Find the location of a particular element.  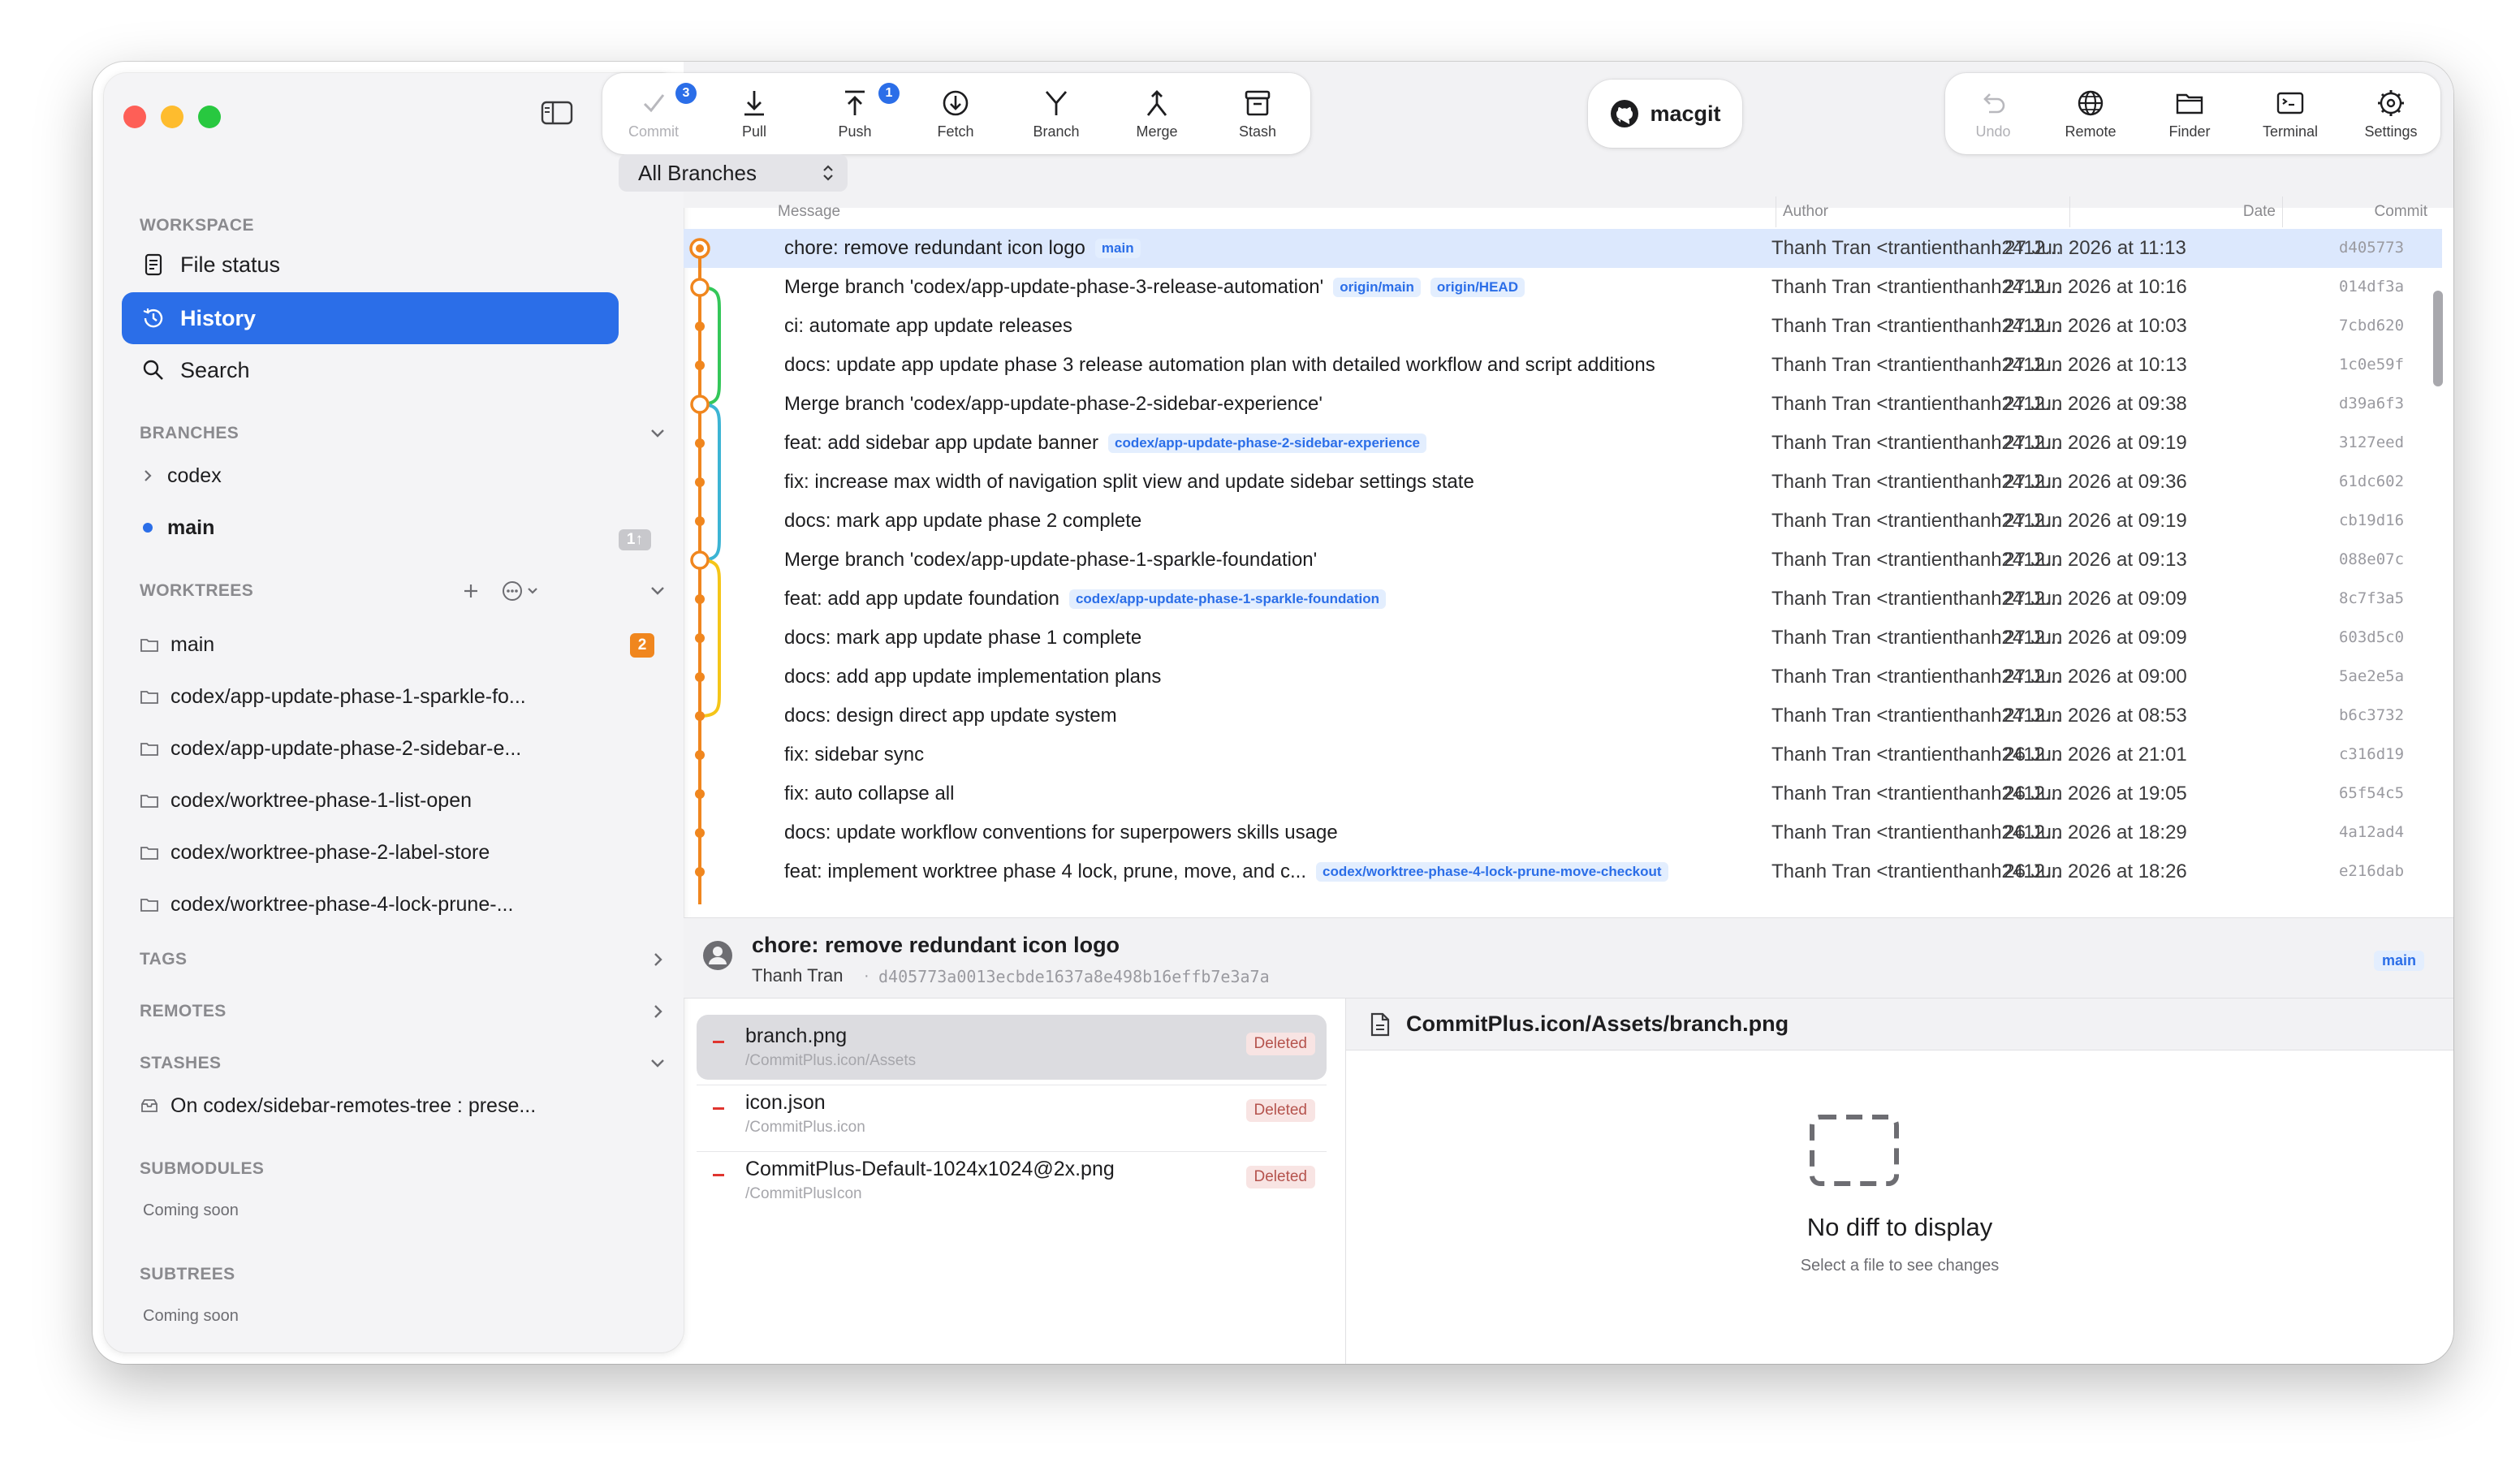

worktree-more-options-icon is located at coordinates (522, 591).